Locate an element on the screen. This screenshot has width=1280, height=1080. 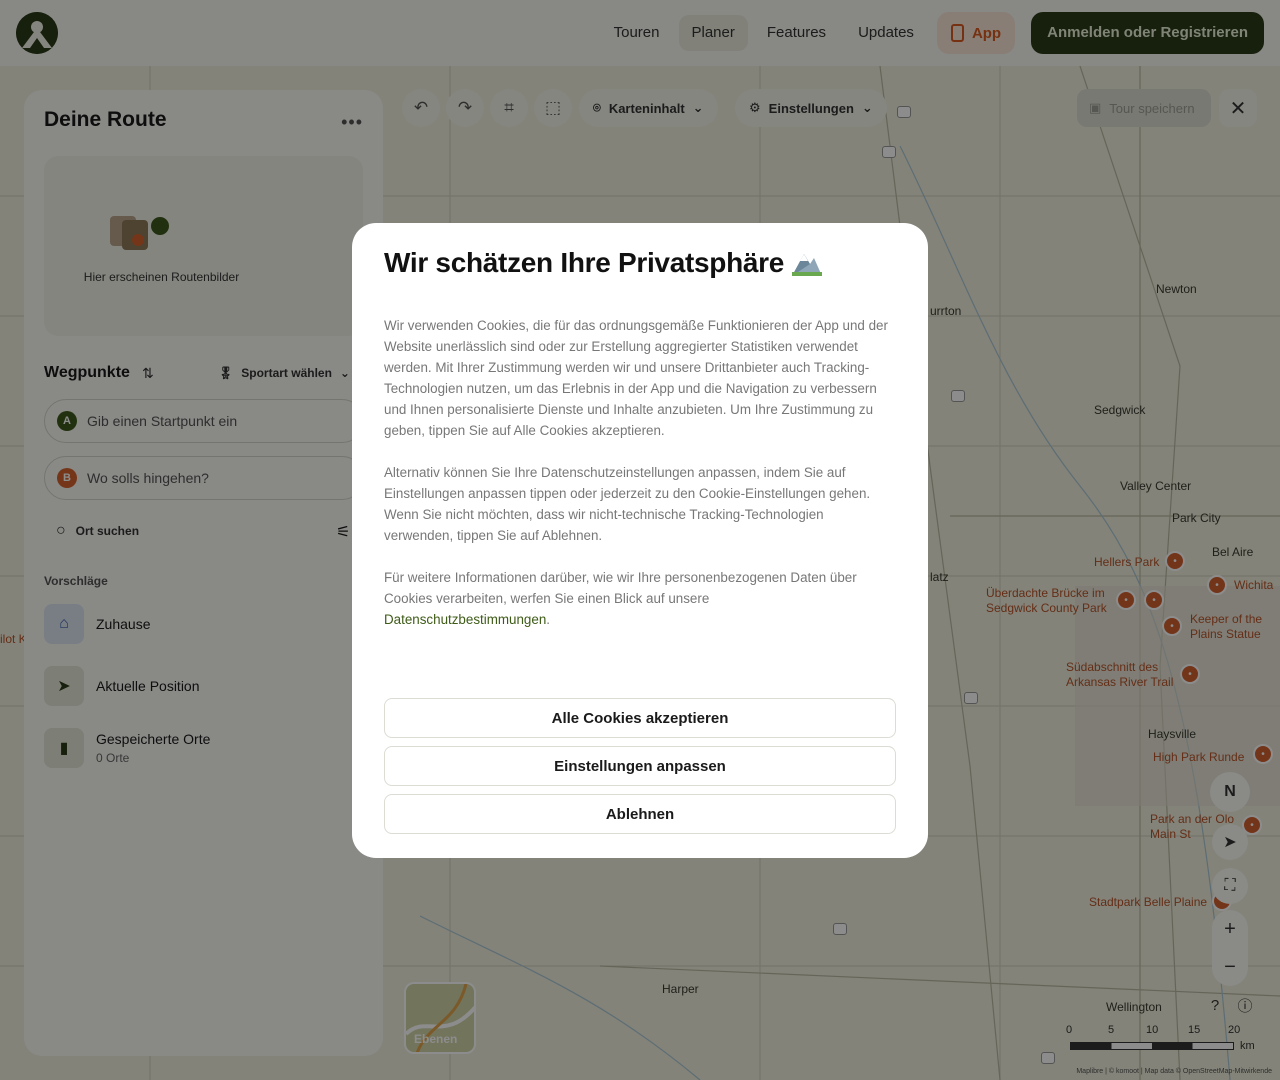
cookie-dialog-title: Wir schätzen Ihre Privatsphäre is located at coordinates (584, 262).